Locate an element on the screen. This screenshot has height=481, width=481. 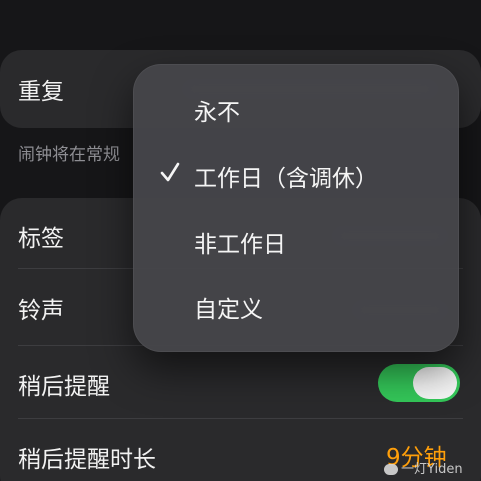
repeat-label: 重复 is located at coordinates (41, 92).